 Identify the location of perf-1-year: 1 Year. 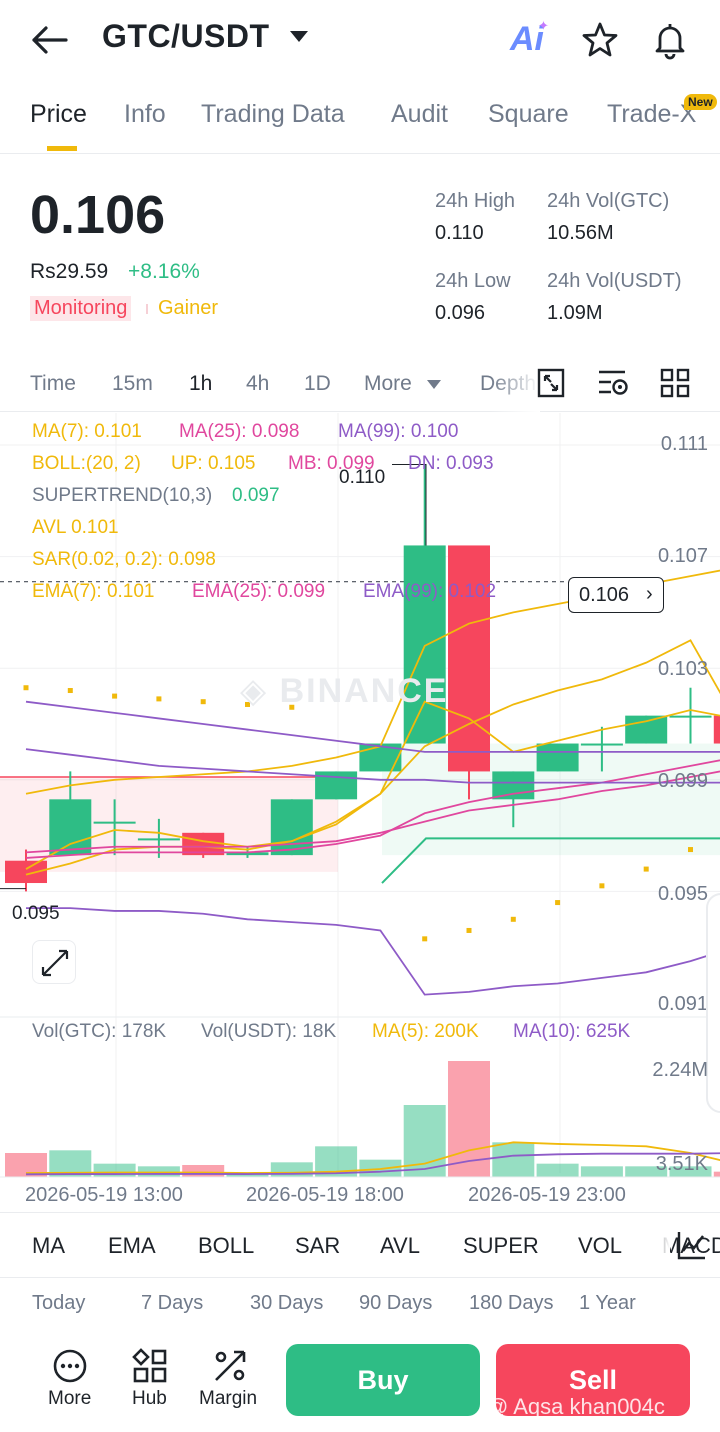
(607, 1303).